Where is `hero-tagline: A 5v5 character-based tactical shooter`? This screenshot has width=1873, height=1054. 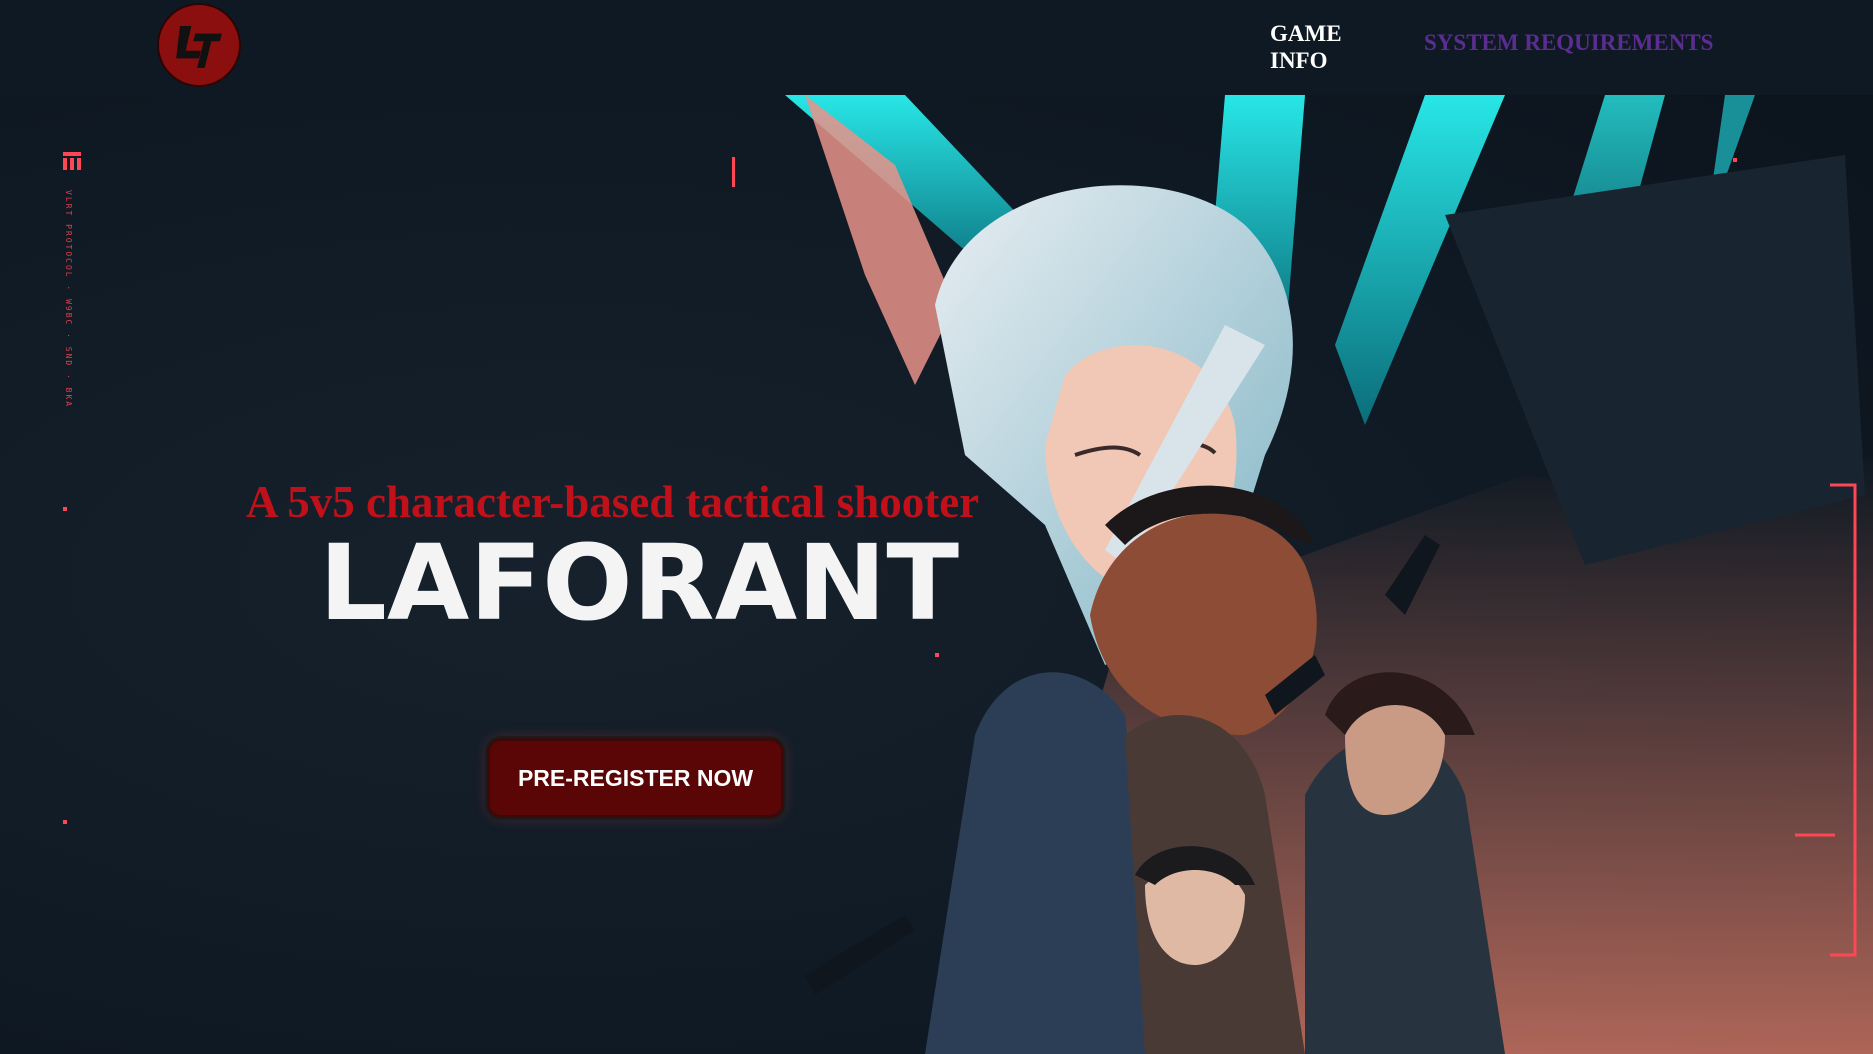 hero-tagline: A 5v5 character-based tactical shooter is located at coordinates (613, 502).